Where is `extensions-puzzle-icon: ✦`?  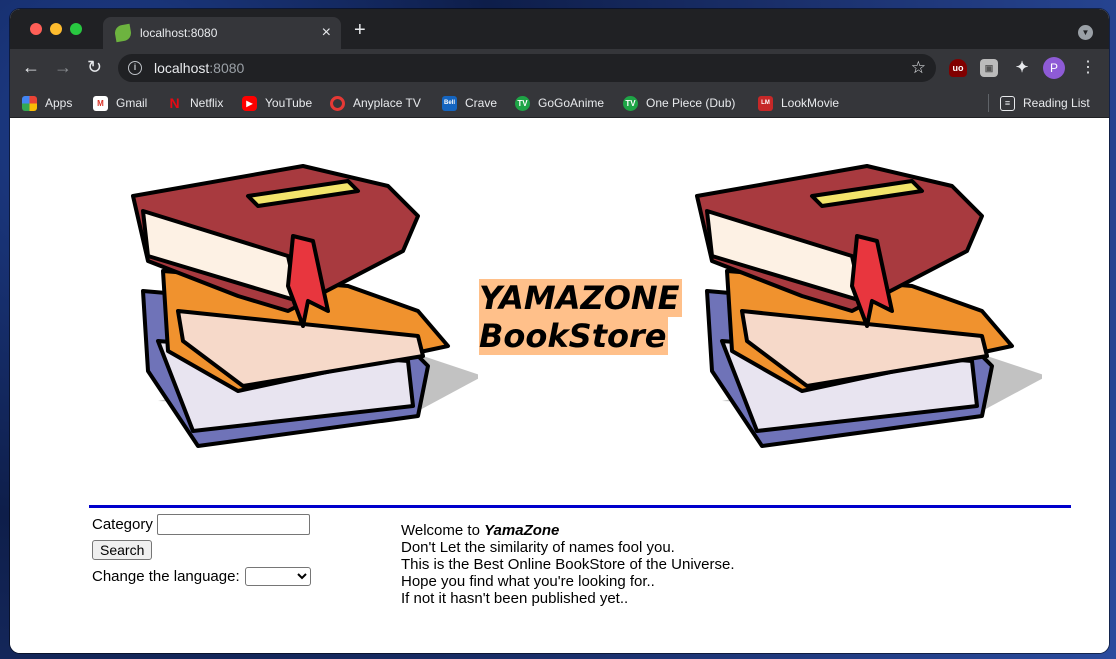
extensions-puzzle-icon: ✦ is located at coordinates (1022, 68).